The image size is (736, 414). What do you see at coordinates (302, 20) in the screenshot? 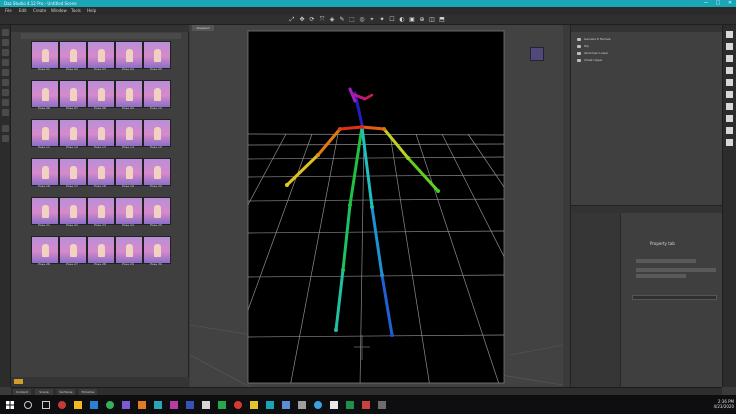
I see `translate-tool-icon: ✥` at bounding box center [302, 20].